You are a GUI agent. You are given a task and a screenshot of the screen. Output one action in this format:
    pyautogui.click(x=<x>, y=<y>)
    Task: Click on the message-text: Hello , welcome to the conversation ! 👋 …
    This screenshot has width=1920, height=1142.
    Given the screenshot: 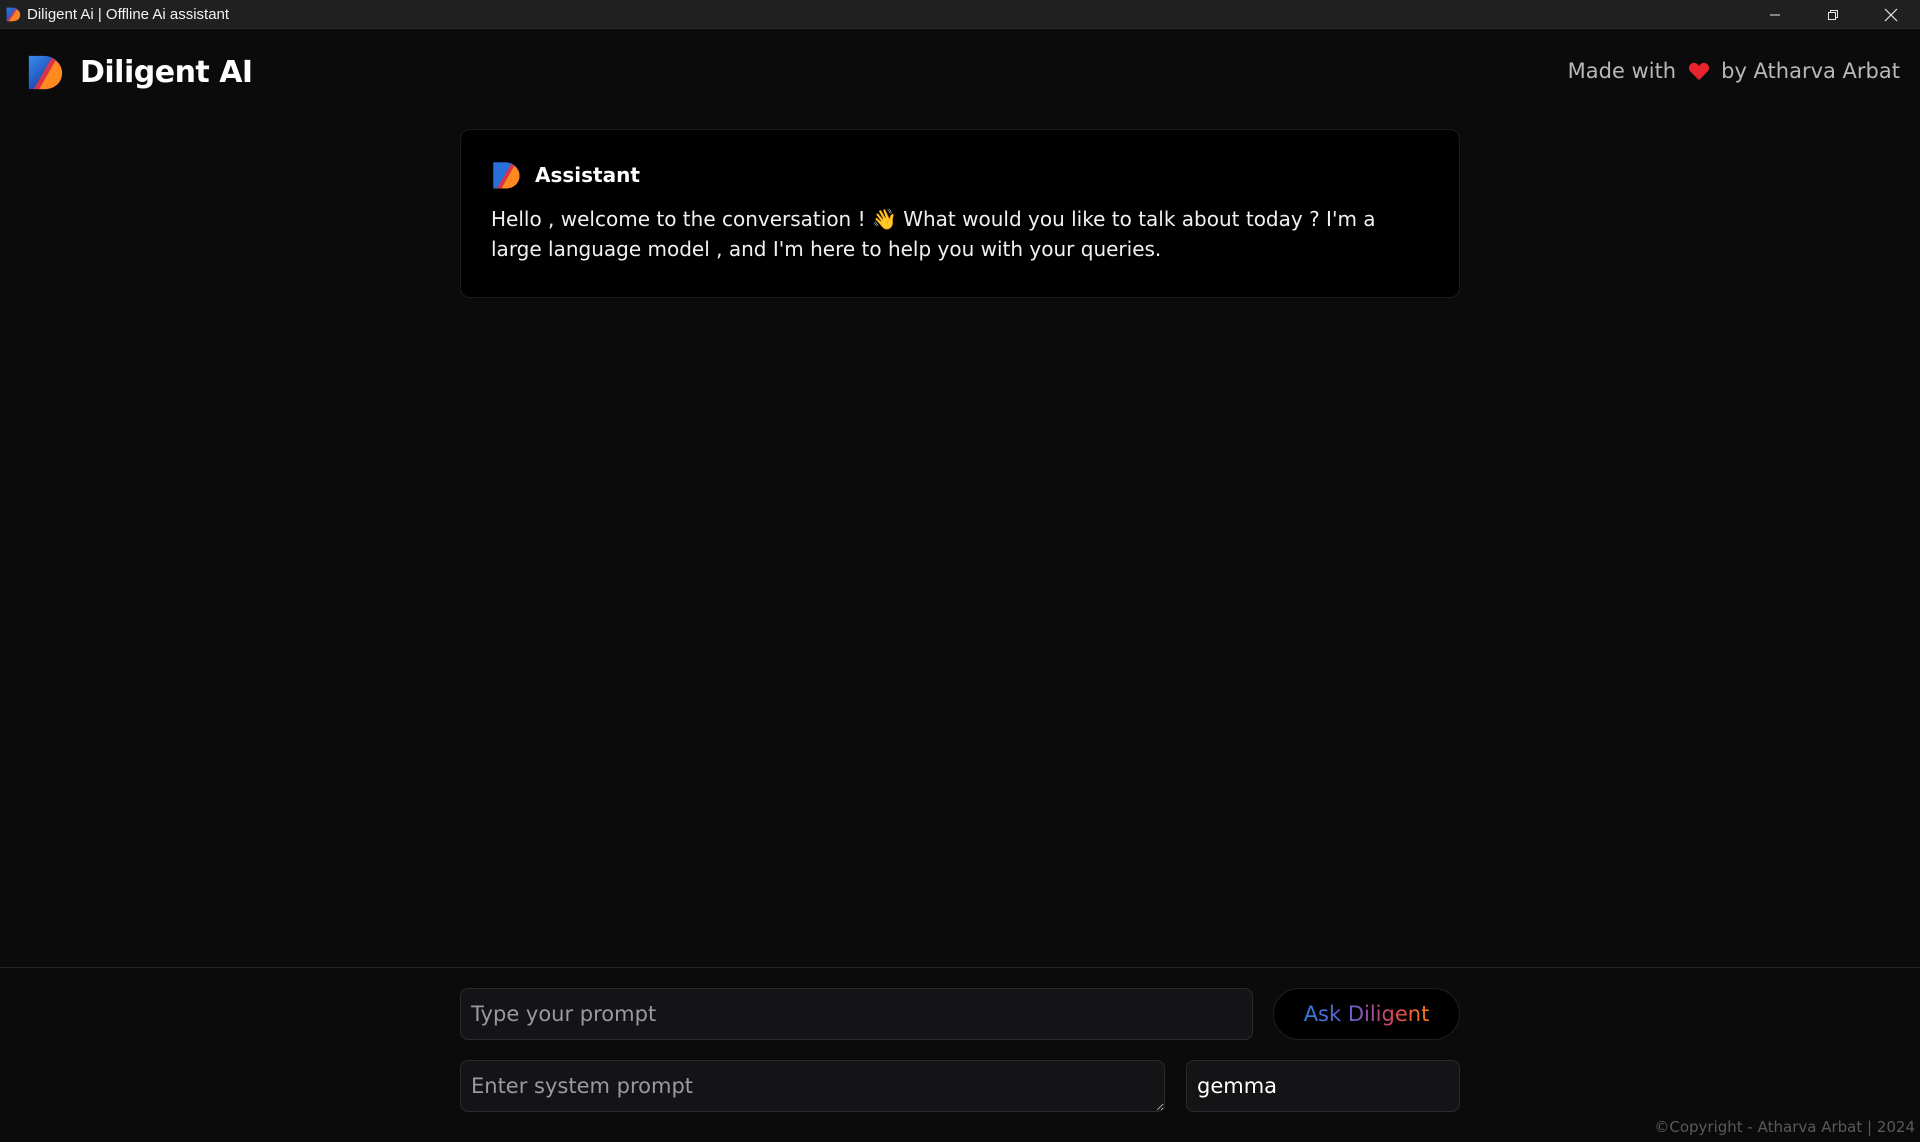 What is the action you would take?
    pyautogui.click(x=933, y=234)
    